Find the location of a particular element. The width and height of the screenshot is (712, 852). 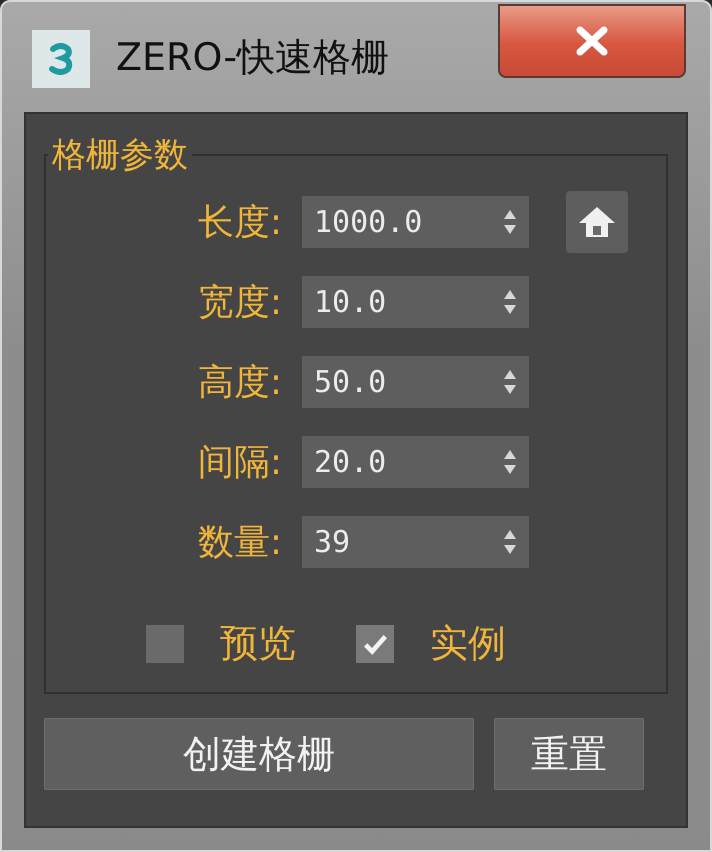

house-icon is located at coordinates (597, 222).